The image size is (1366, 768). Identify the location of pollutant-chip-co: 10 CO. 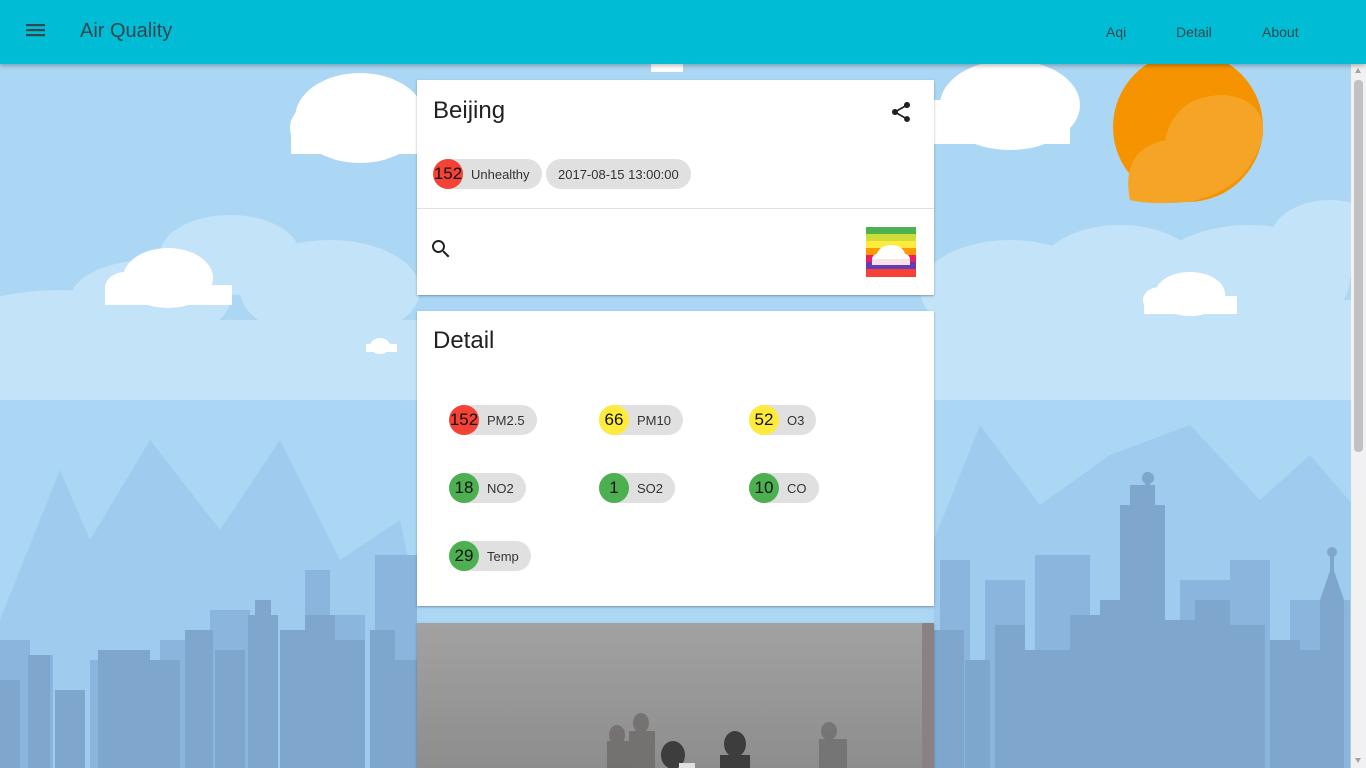
(784, 488).